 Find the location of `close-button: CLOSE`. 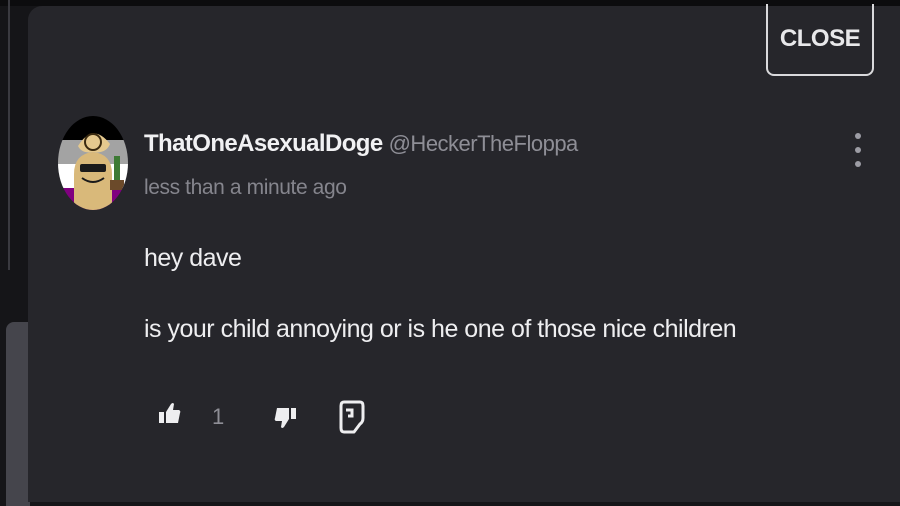

close-button: CLOSE is located at coordinates (820, 40).